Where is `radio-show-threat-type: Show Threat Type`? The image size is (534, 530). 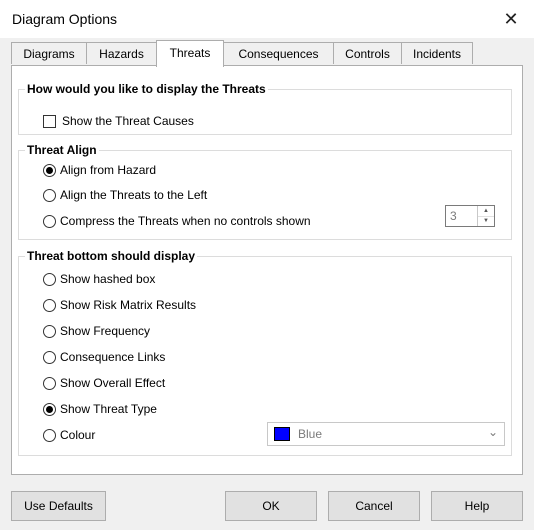
radio-show-threat-type: Show Threat Type is located at coordinates (100, 409).